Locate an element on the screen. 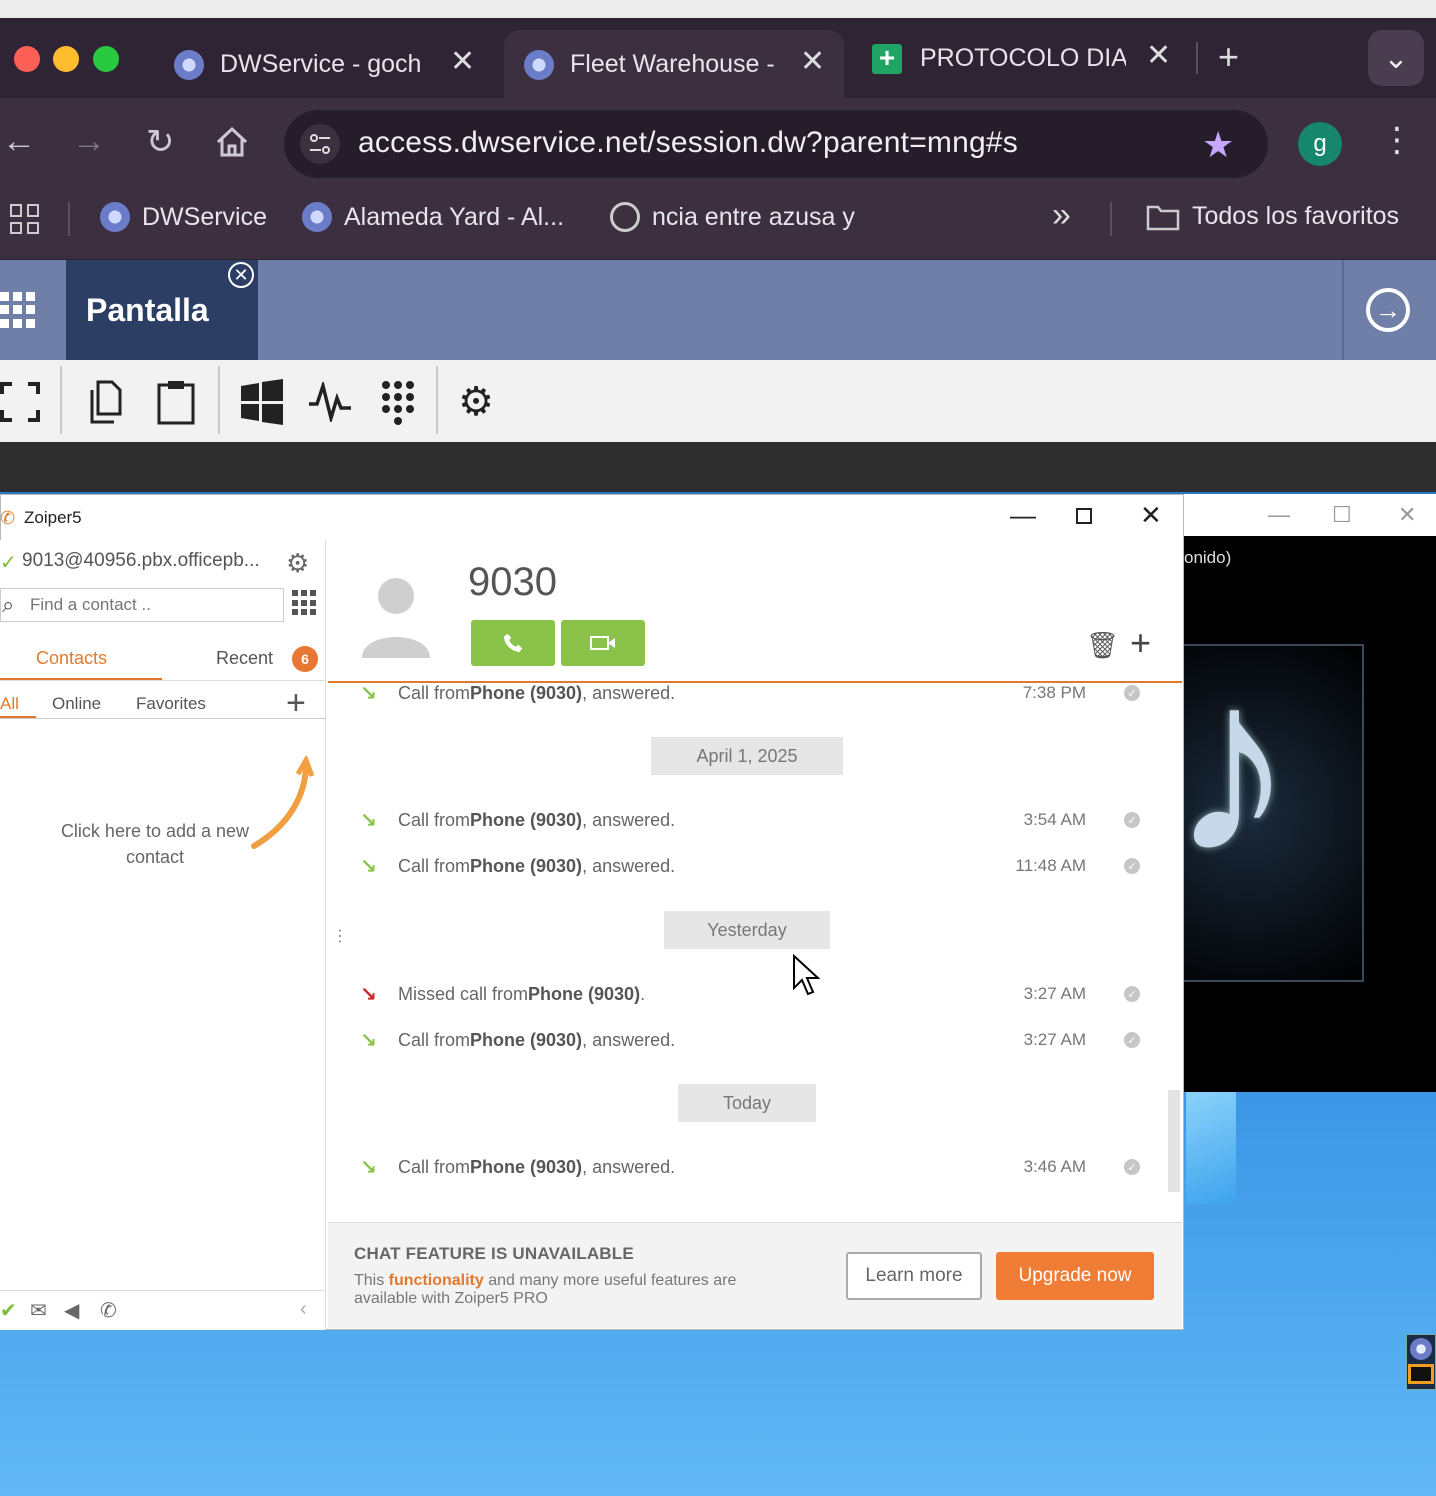 Image resolution: width=1436 pixels, height=1496 pixels. history-time: 3:27 AM is located at coordinates (1054, 993).